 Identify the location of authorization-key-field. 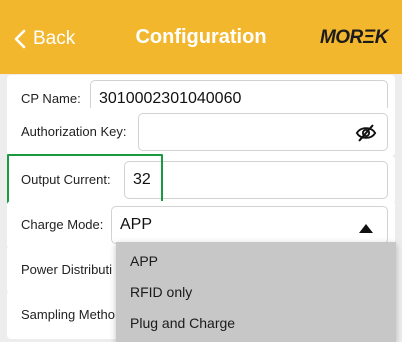
(263, 132).